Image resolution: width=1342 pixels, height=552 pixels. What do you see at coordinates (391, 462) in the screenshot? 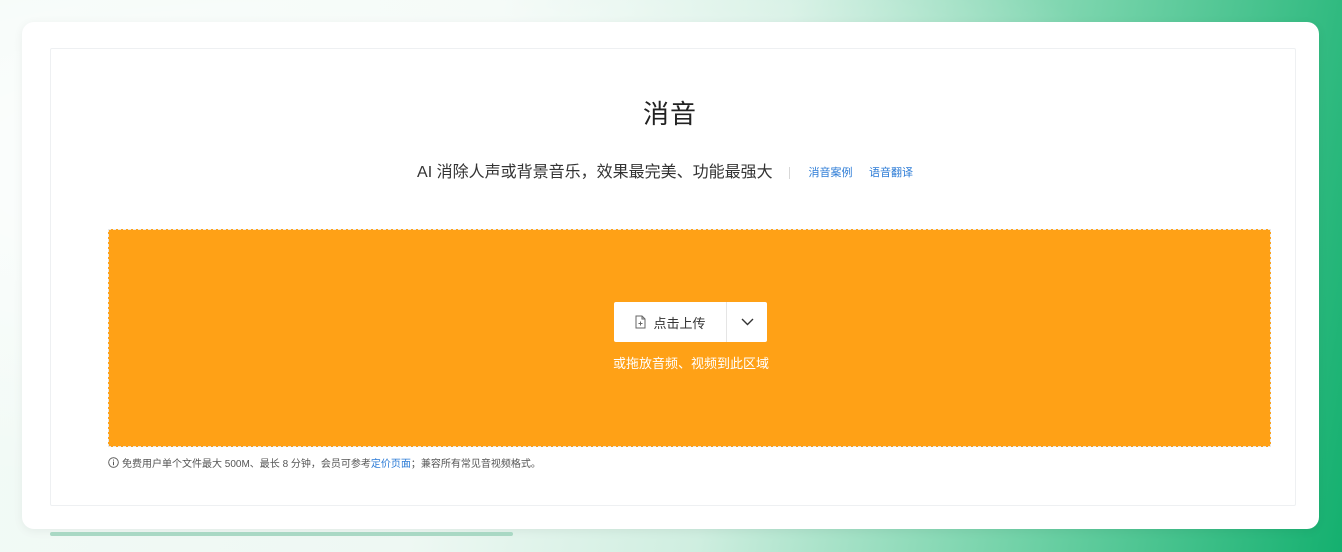
I see `pricing-link: 定价页面` at bounding box center [391, 462].